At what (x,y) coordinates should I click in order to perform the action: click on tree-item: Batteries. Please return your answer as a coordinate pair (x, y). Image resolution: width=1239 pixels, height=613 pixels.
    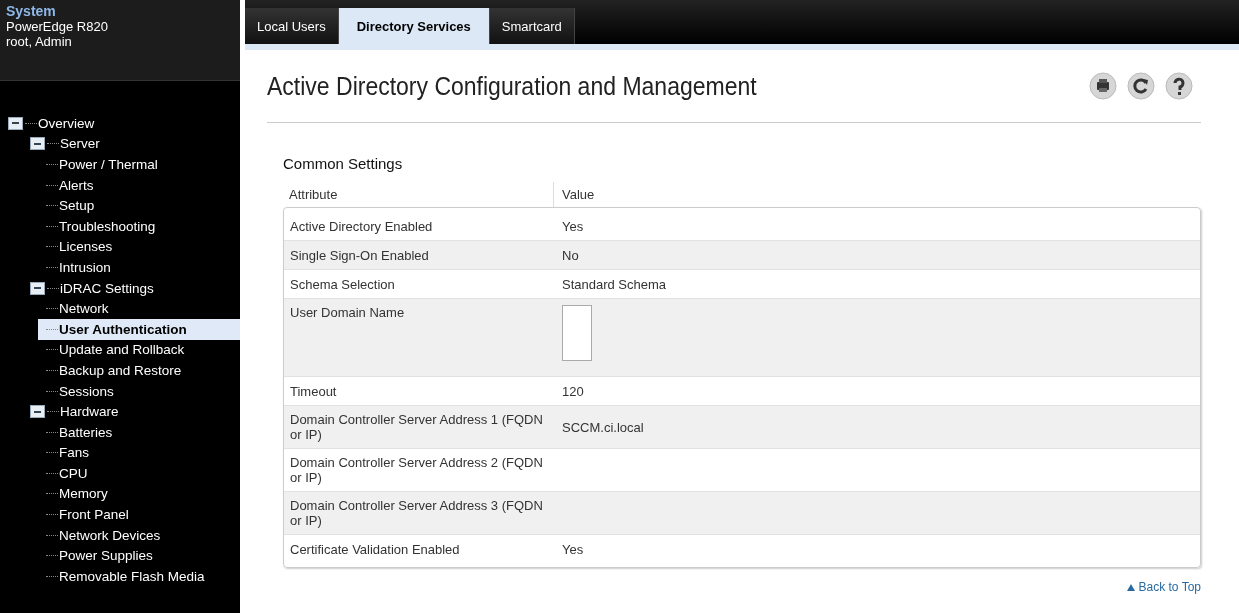
    Looking at the image, I should click on (143, 432).